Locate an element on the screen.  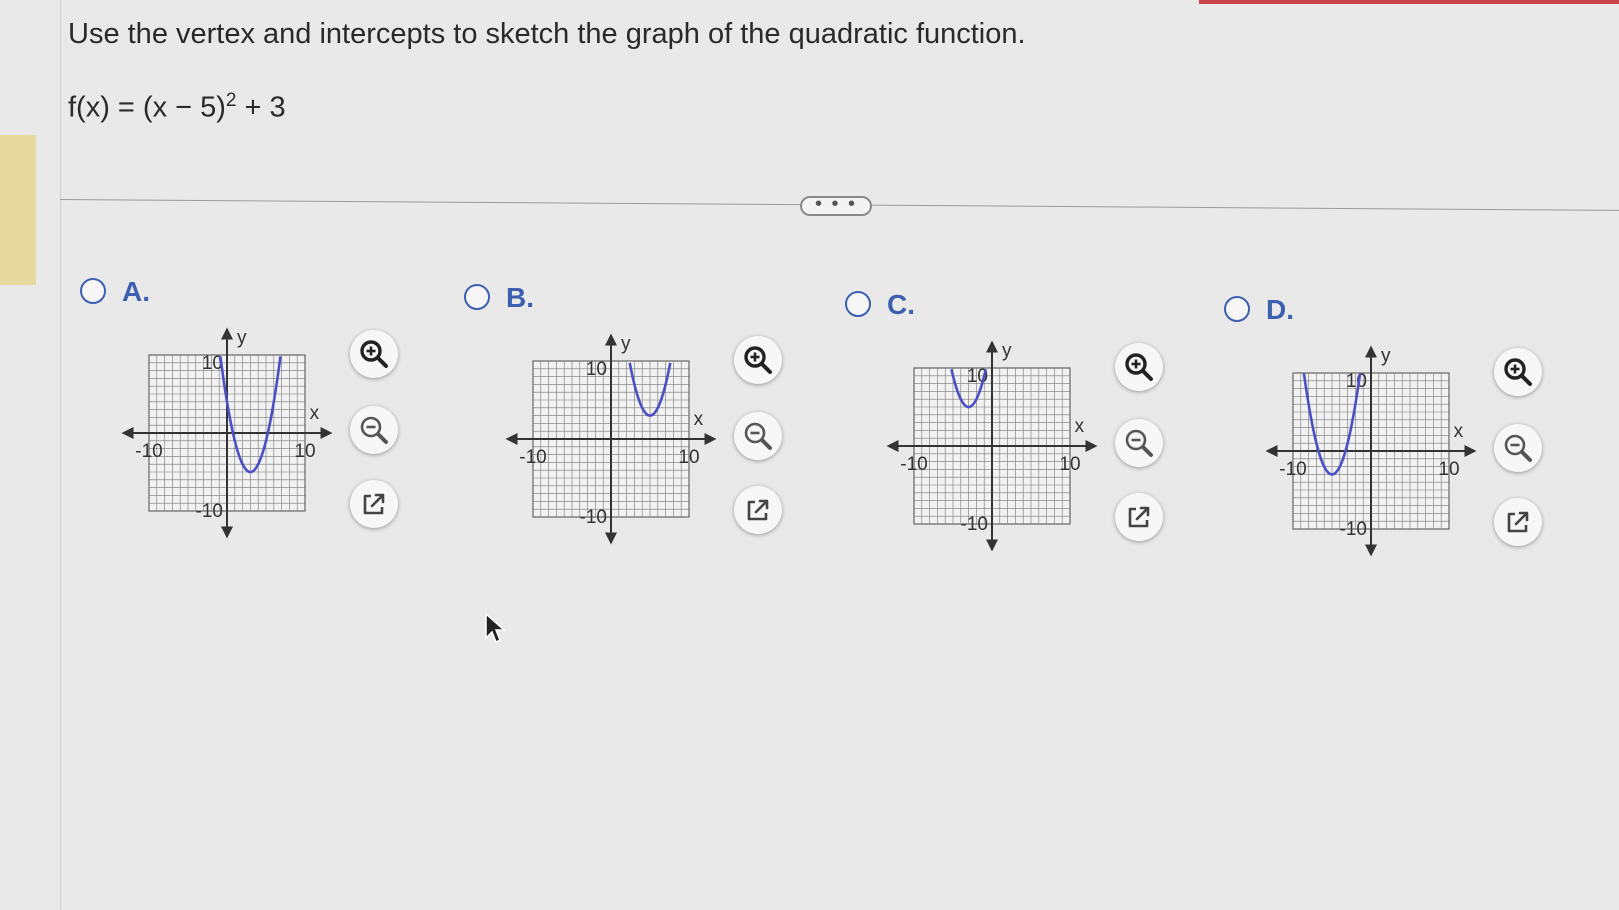
answer-option: D. y x 10 -10 -10 10 is located at coordinates (1404, 445).